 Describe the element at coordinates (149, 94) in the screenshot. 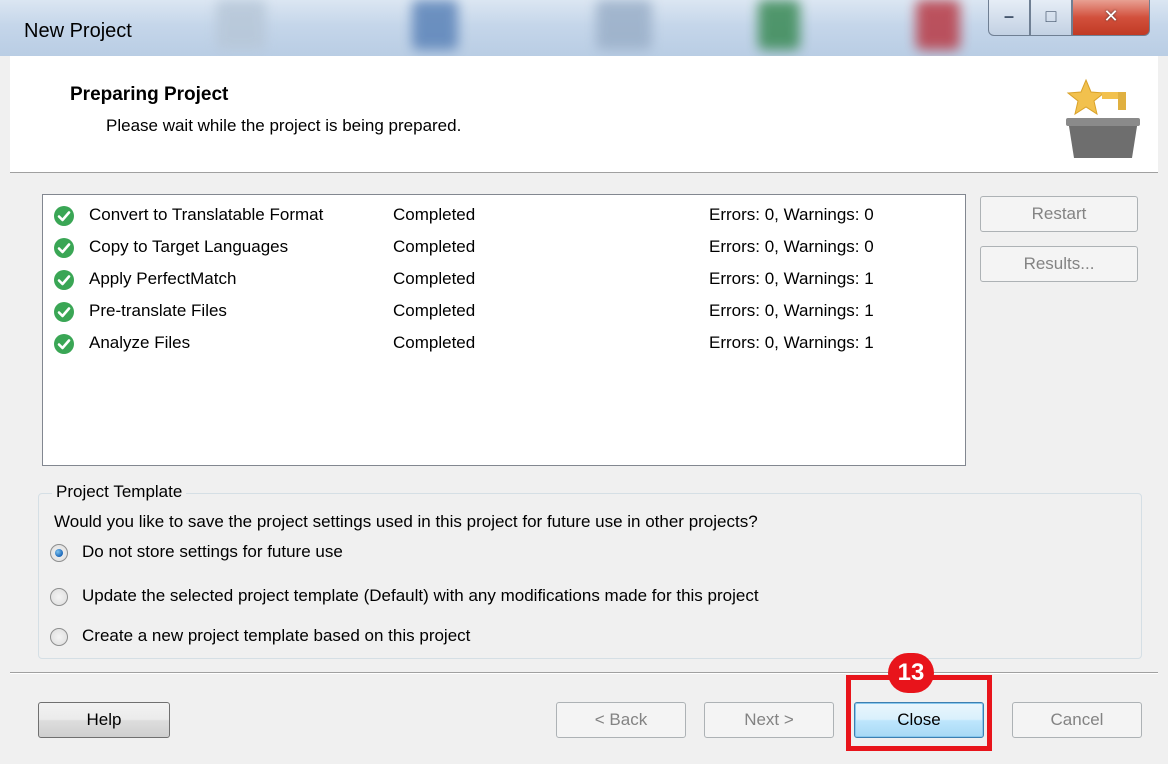

I see `page-title: Preparing Project` at that location.